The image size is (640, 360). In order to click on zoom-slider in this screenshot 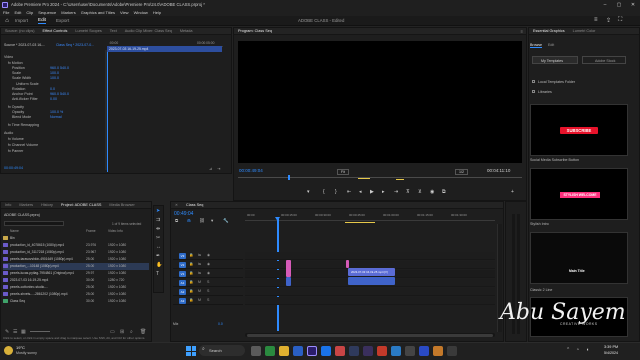, I will do `click(40, 331)`.